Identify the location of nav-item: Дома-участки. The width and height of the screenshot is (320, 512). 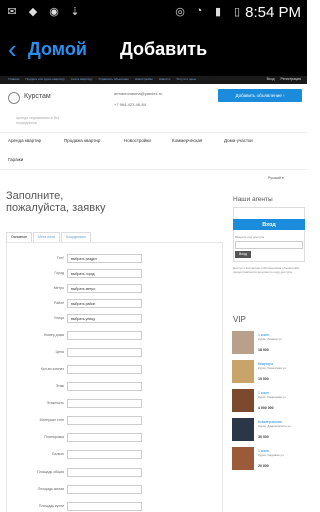
(238, 140).